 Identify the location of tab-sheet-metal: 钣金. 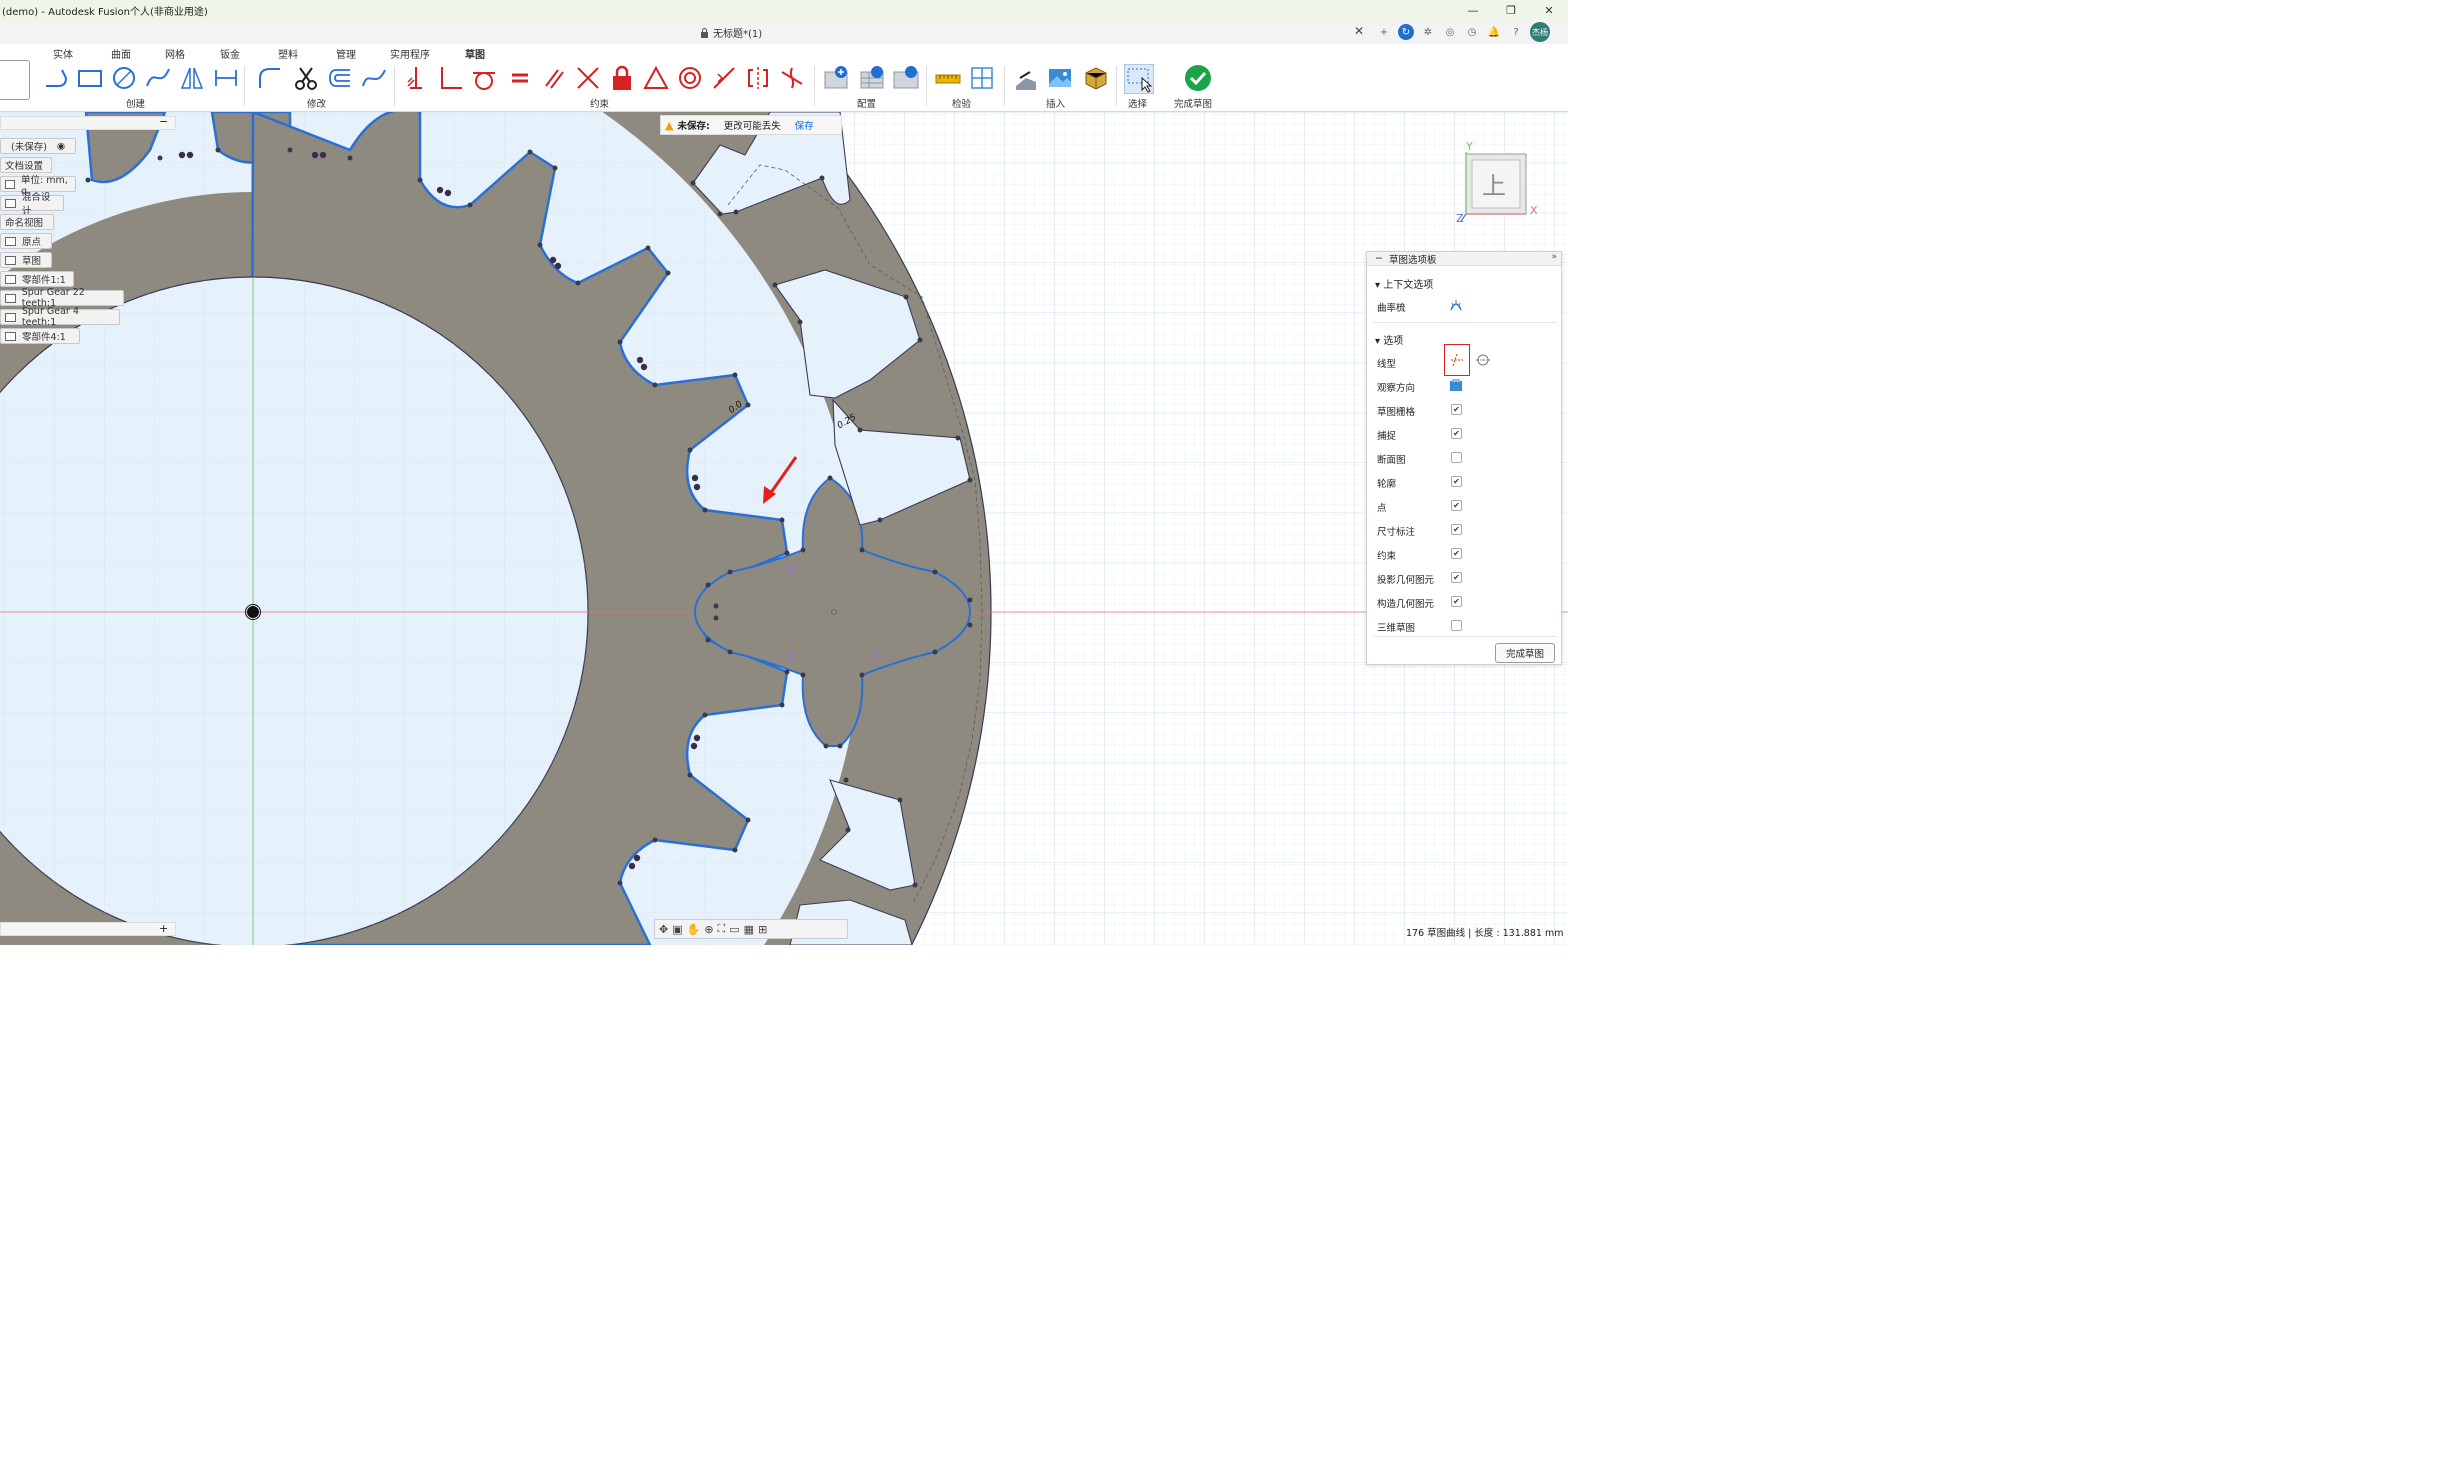
(230, 53).